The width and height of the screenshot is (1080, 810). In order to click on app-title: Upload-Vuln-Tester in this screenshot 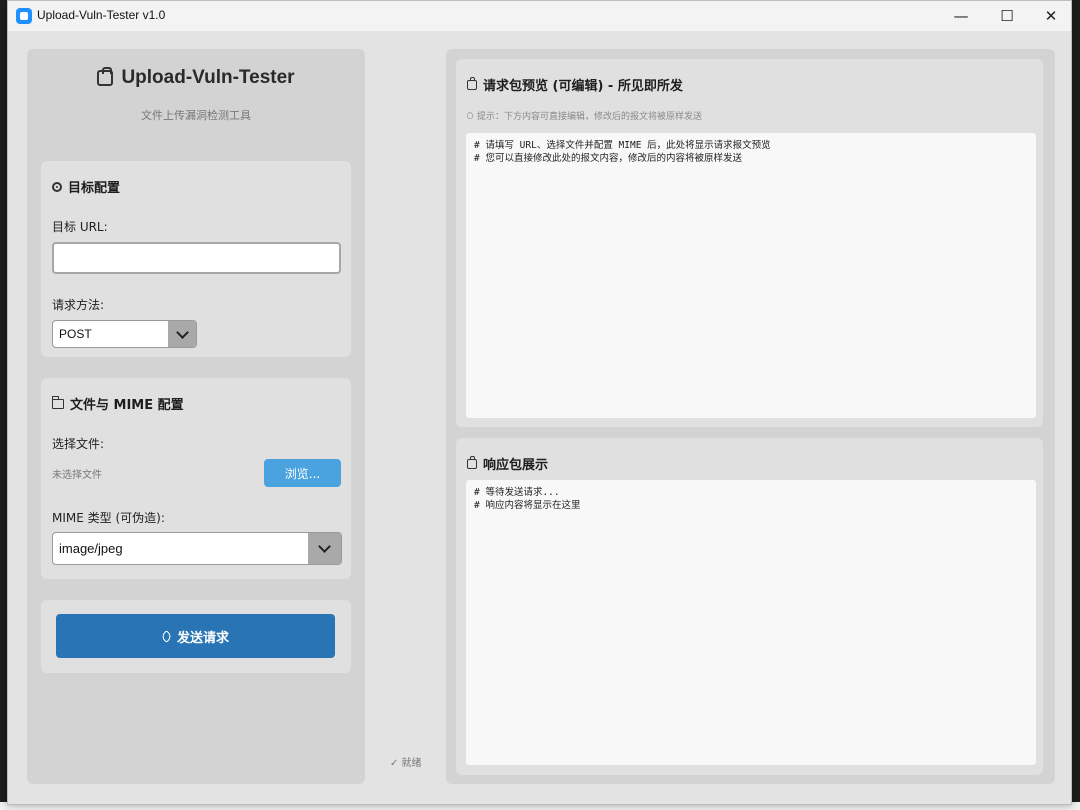, I will do `click(208, 77)`.